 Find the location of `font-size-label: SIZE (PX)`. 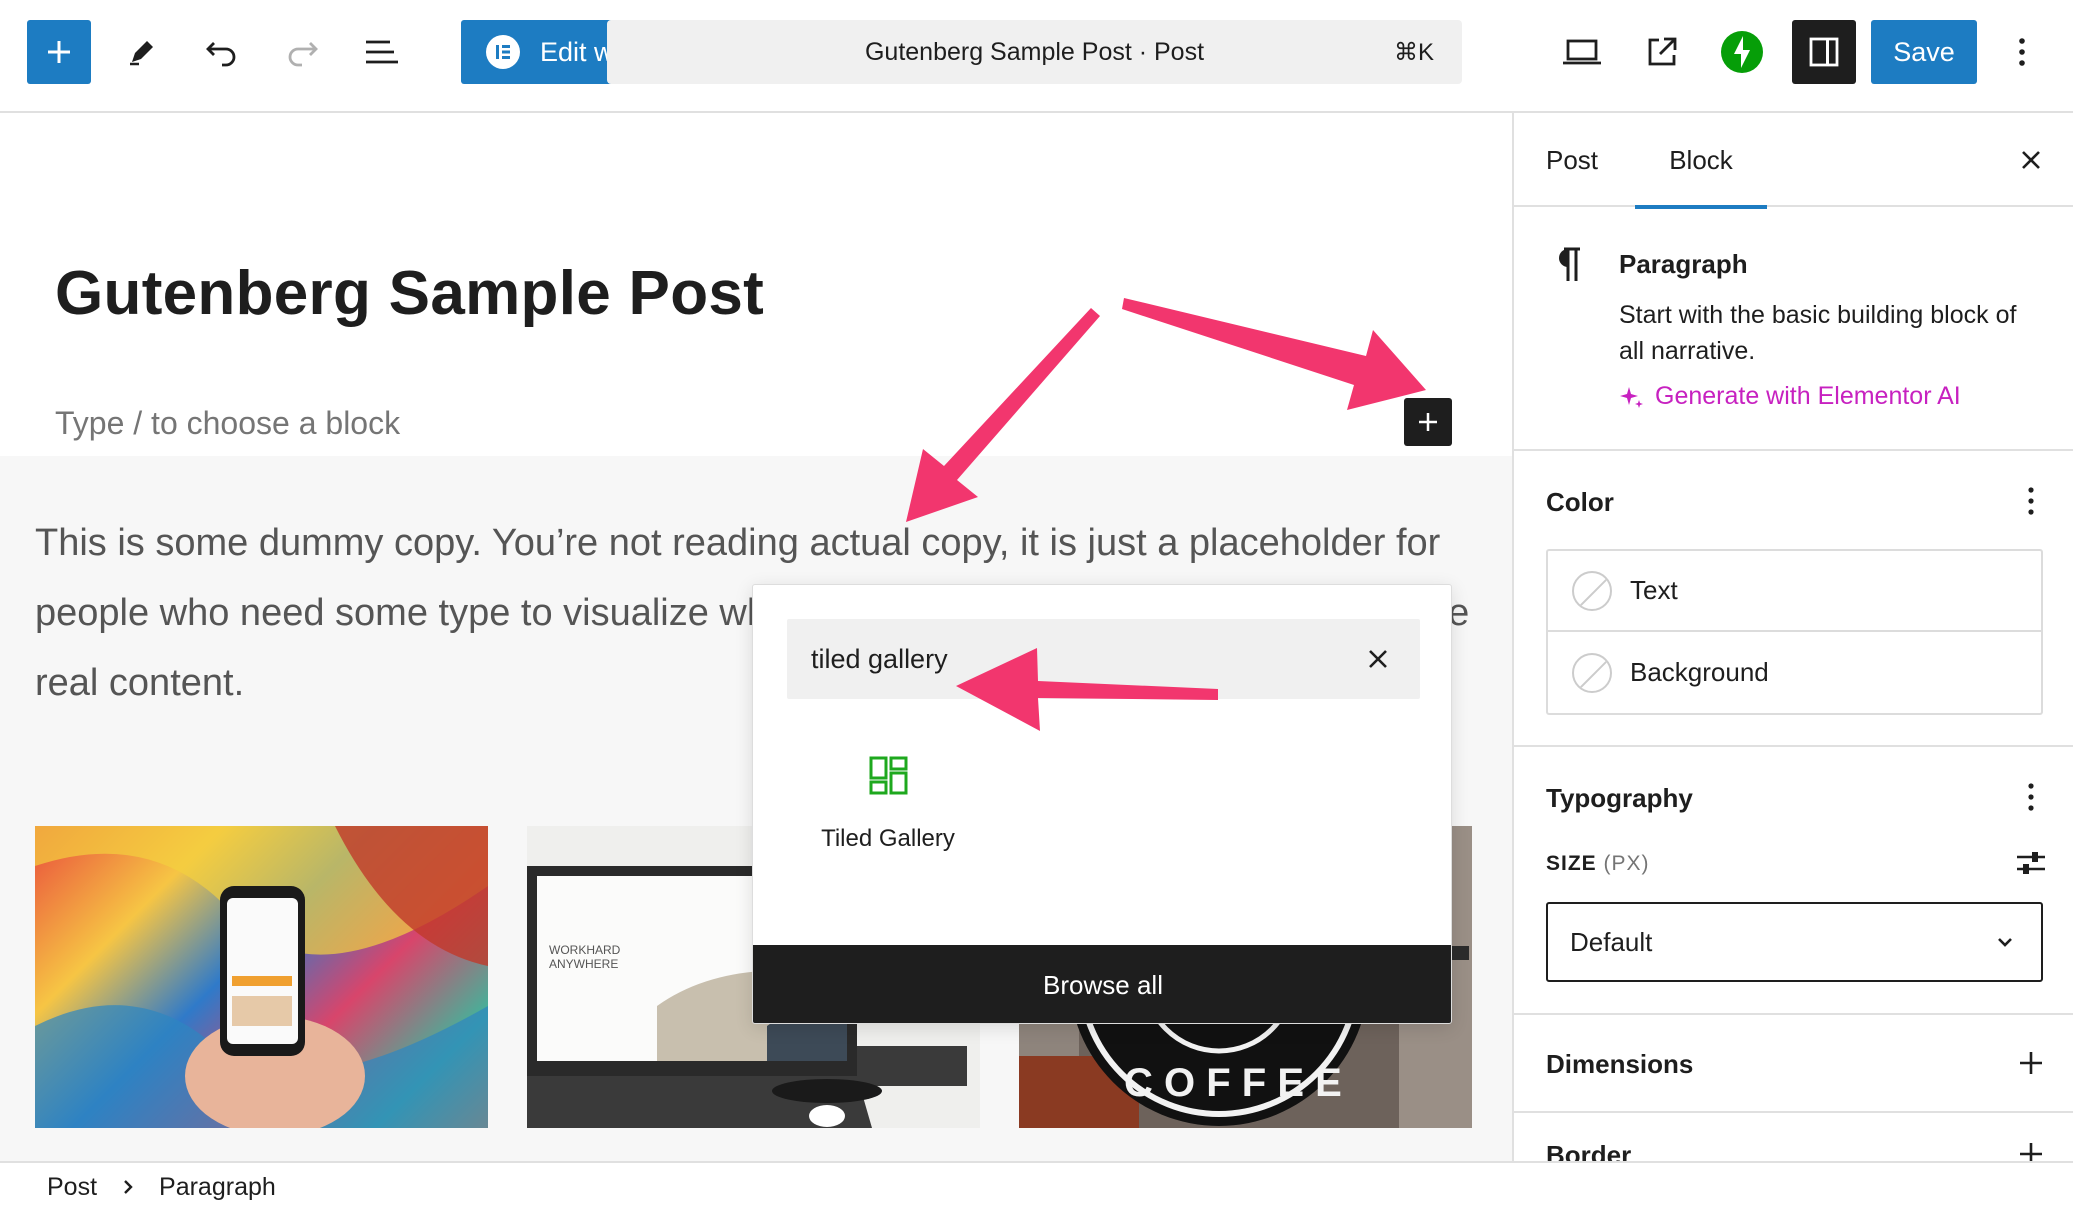

font-size-label: SIZE (PX) is located at coordinates (1598, 864).